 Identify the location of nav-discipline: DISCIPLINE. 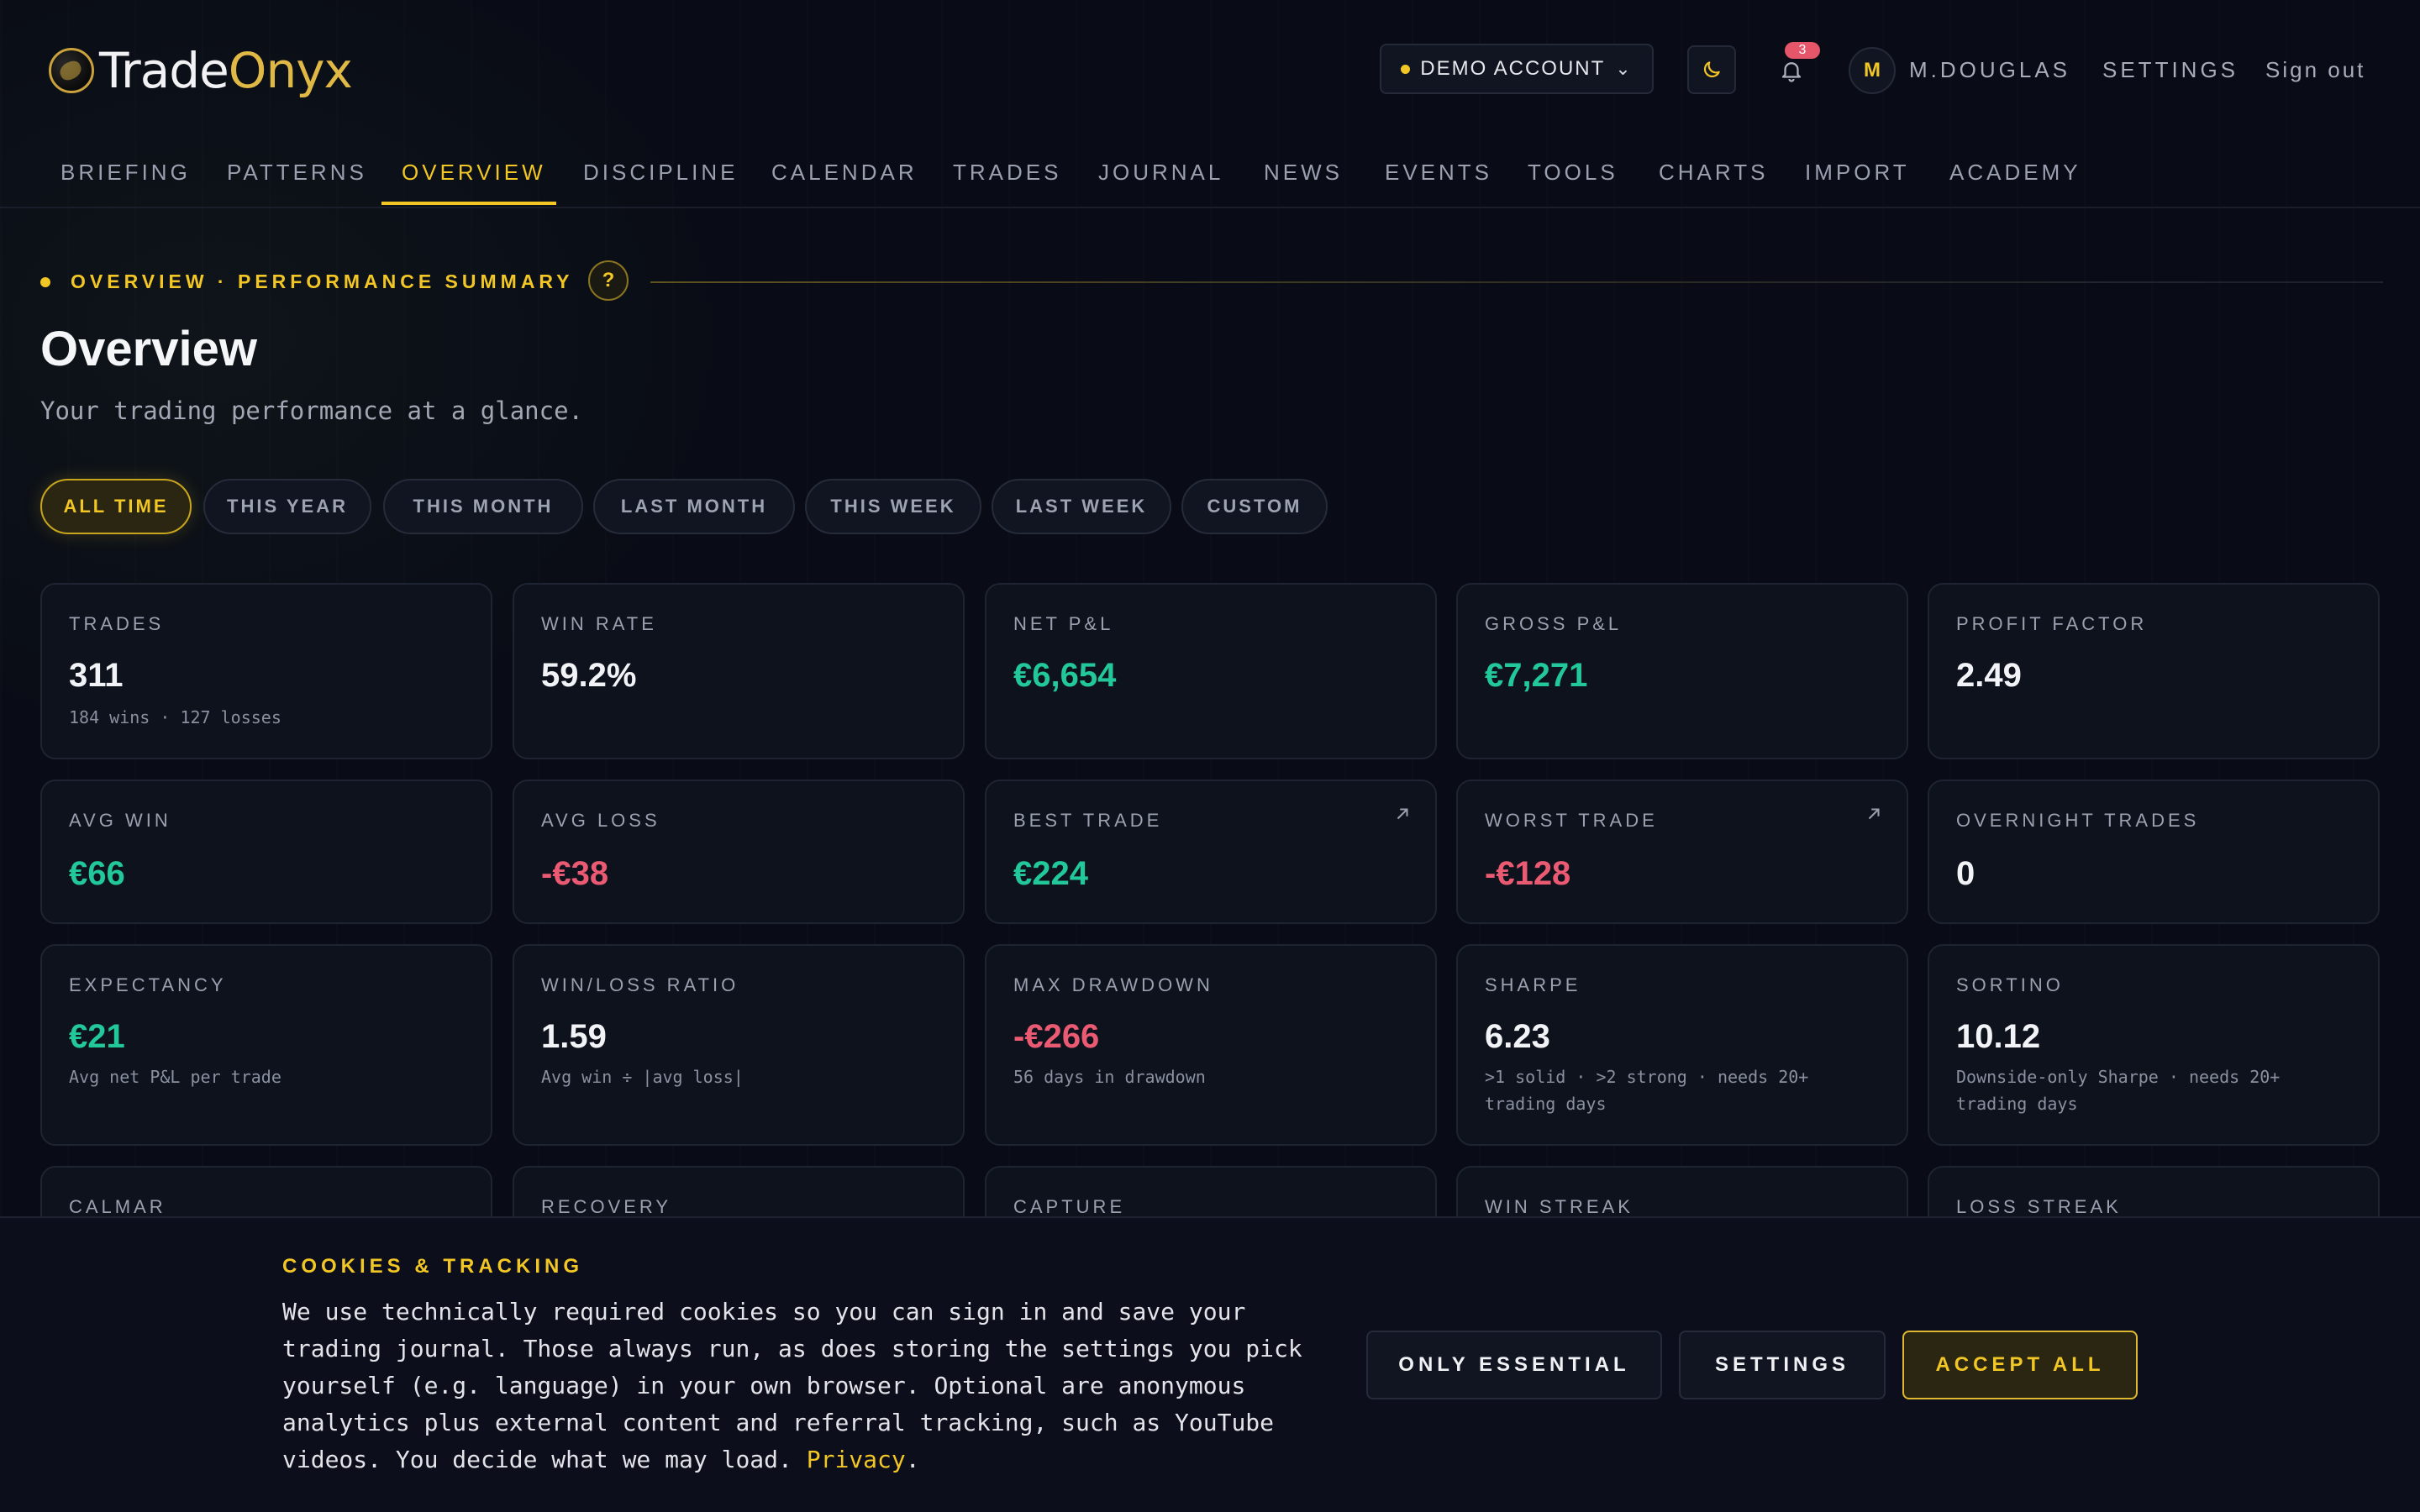
(661, 184).